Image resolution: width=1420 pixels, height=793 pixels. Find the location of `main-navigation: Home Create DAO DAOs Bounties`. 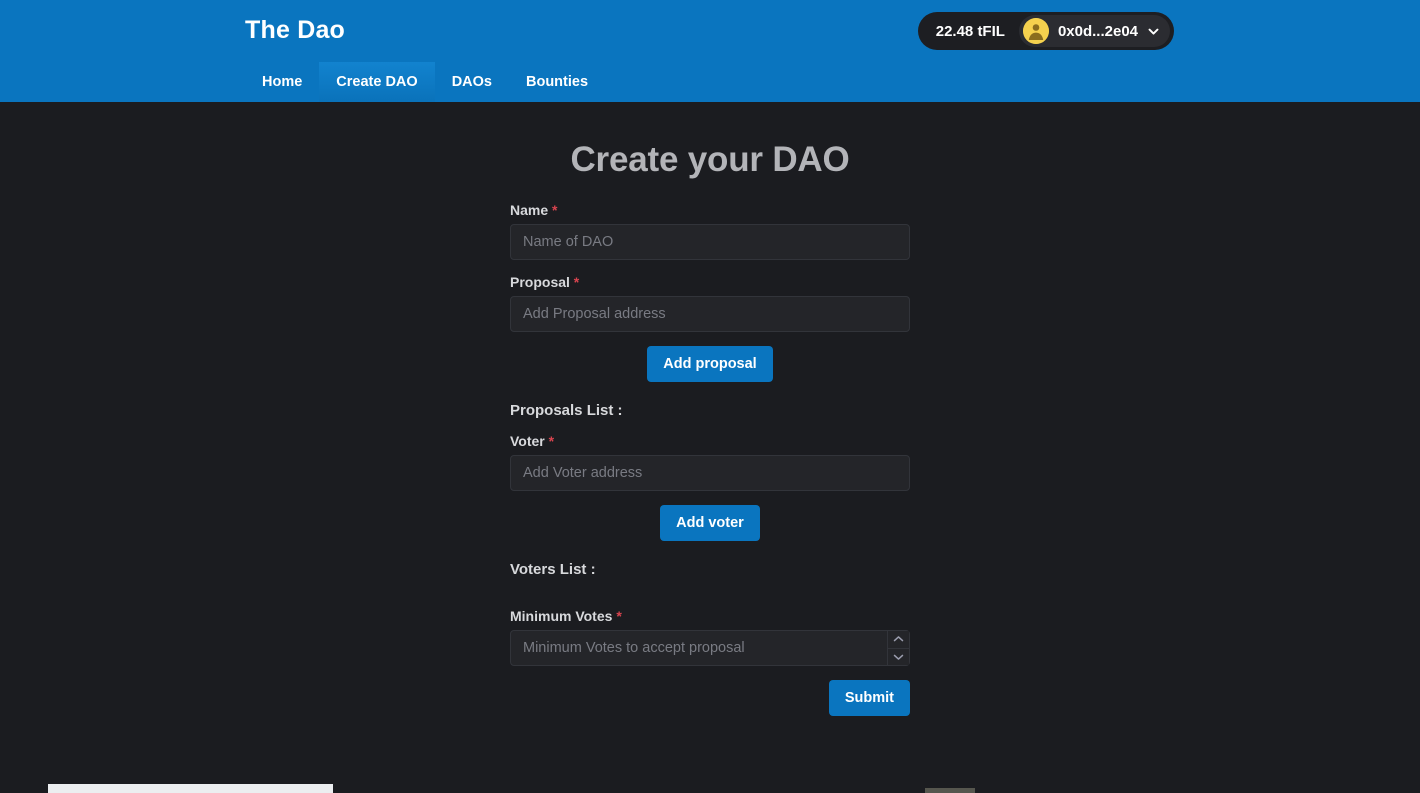

main-navigation: Home Create DAO DAOs Bounties is located at coordinates (425, 82).